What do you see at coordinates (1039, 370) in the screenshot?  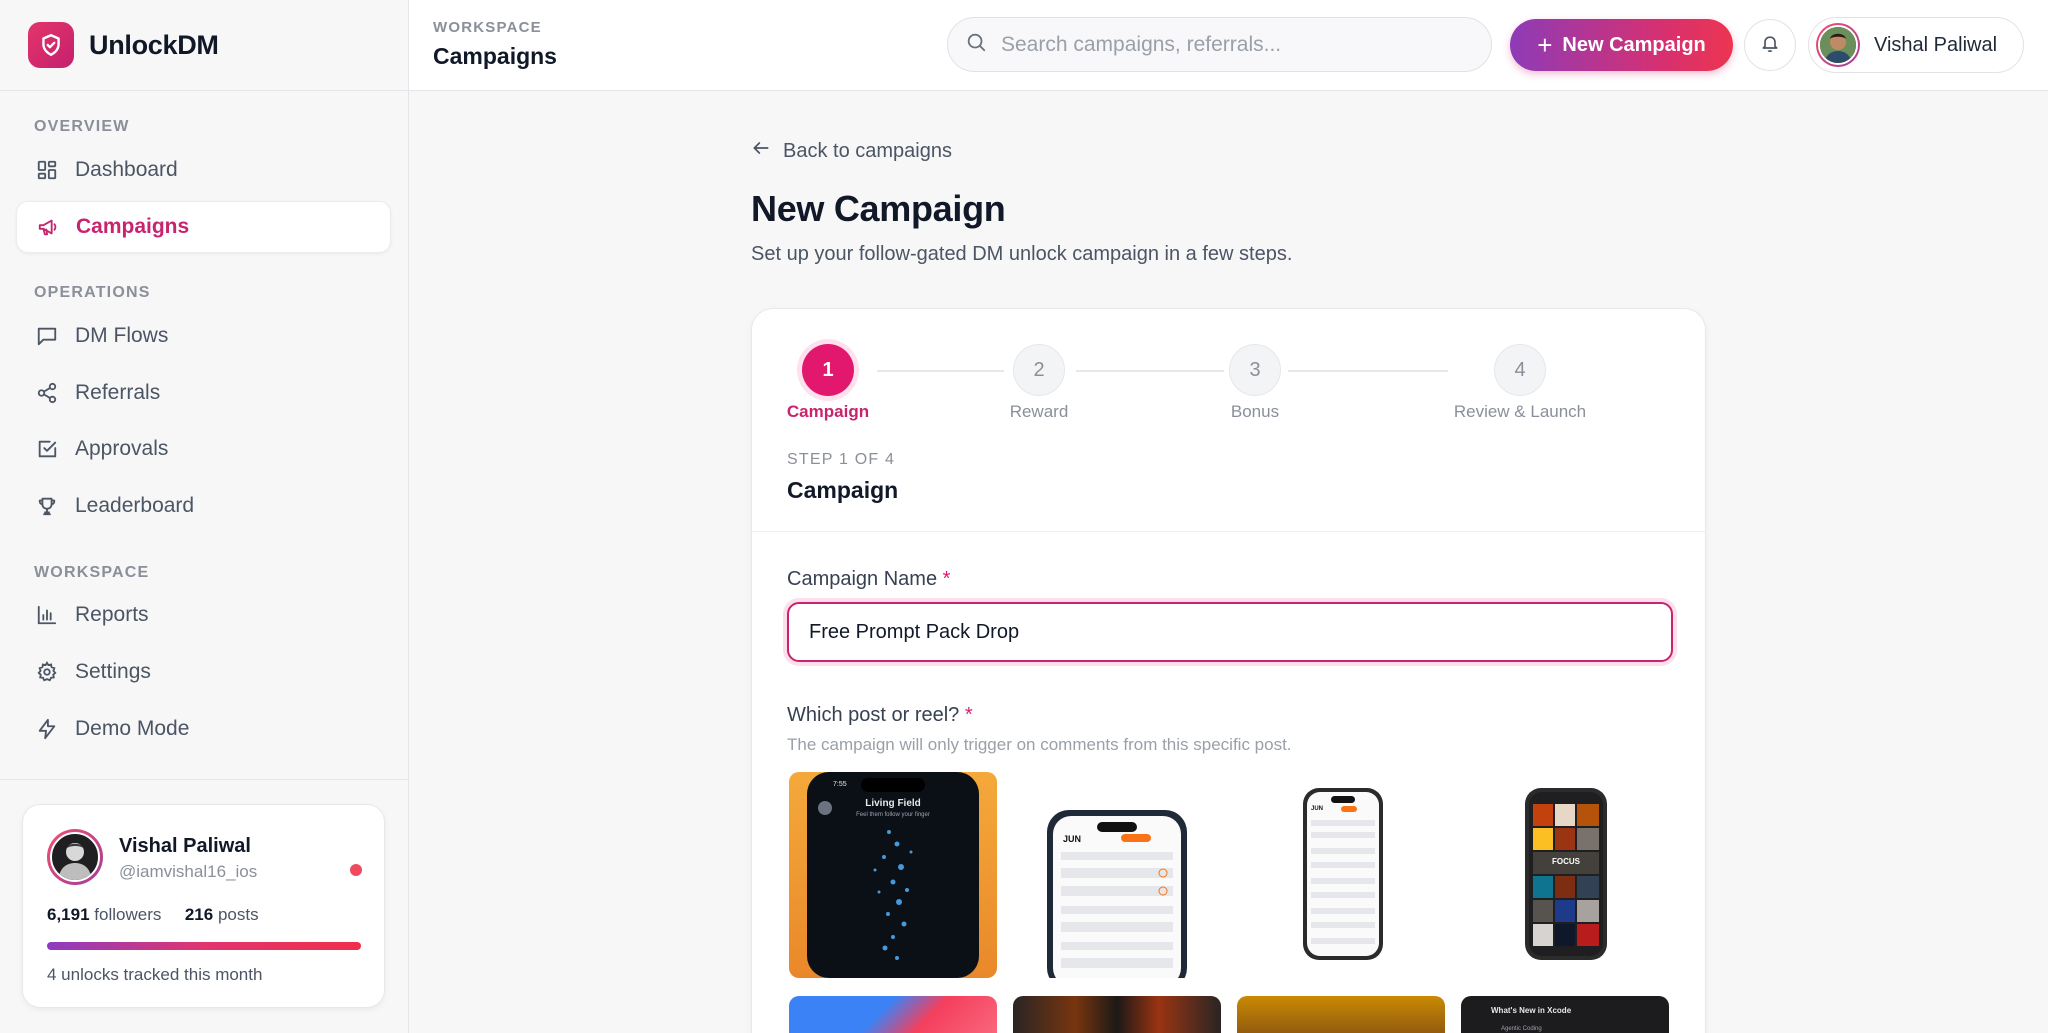 I see `step-2-indicator: 2` at bounding box center [1039, 370].